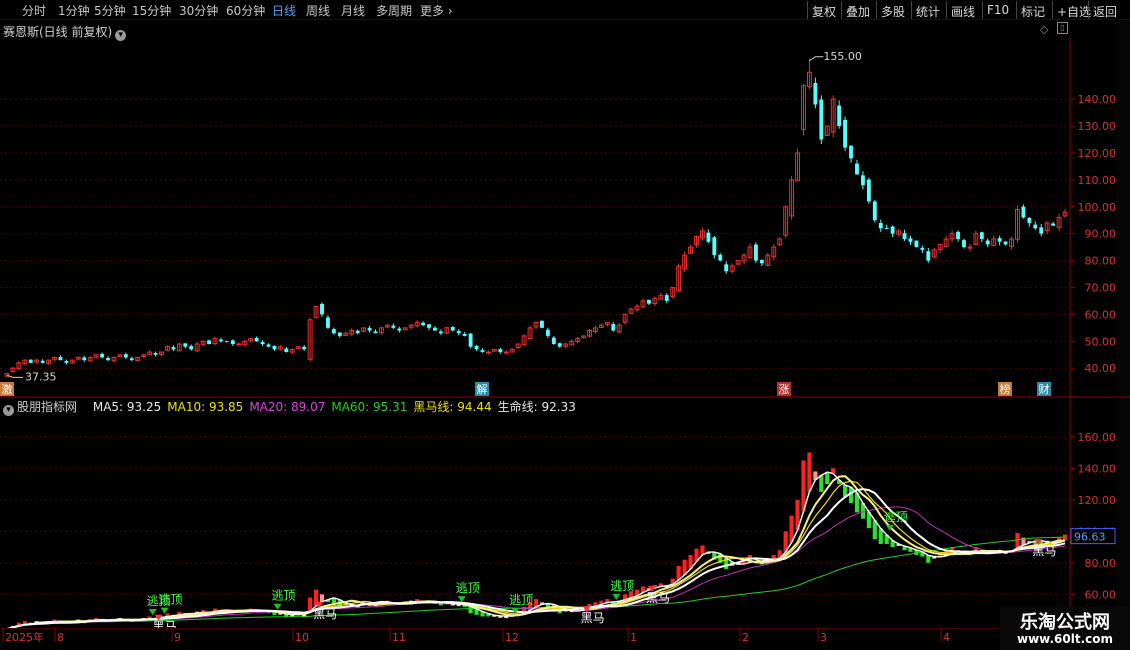  Describe the element at coordinates (151, 10) in the screenshot. I see `period-tab: 15分钟` at that location.